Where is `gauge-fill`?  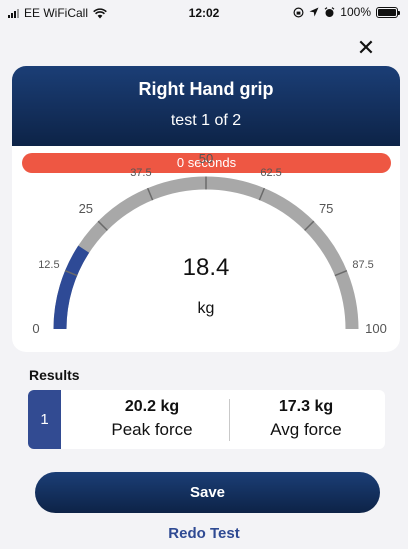
gauge-fill is located at coordinates (71, 287).